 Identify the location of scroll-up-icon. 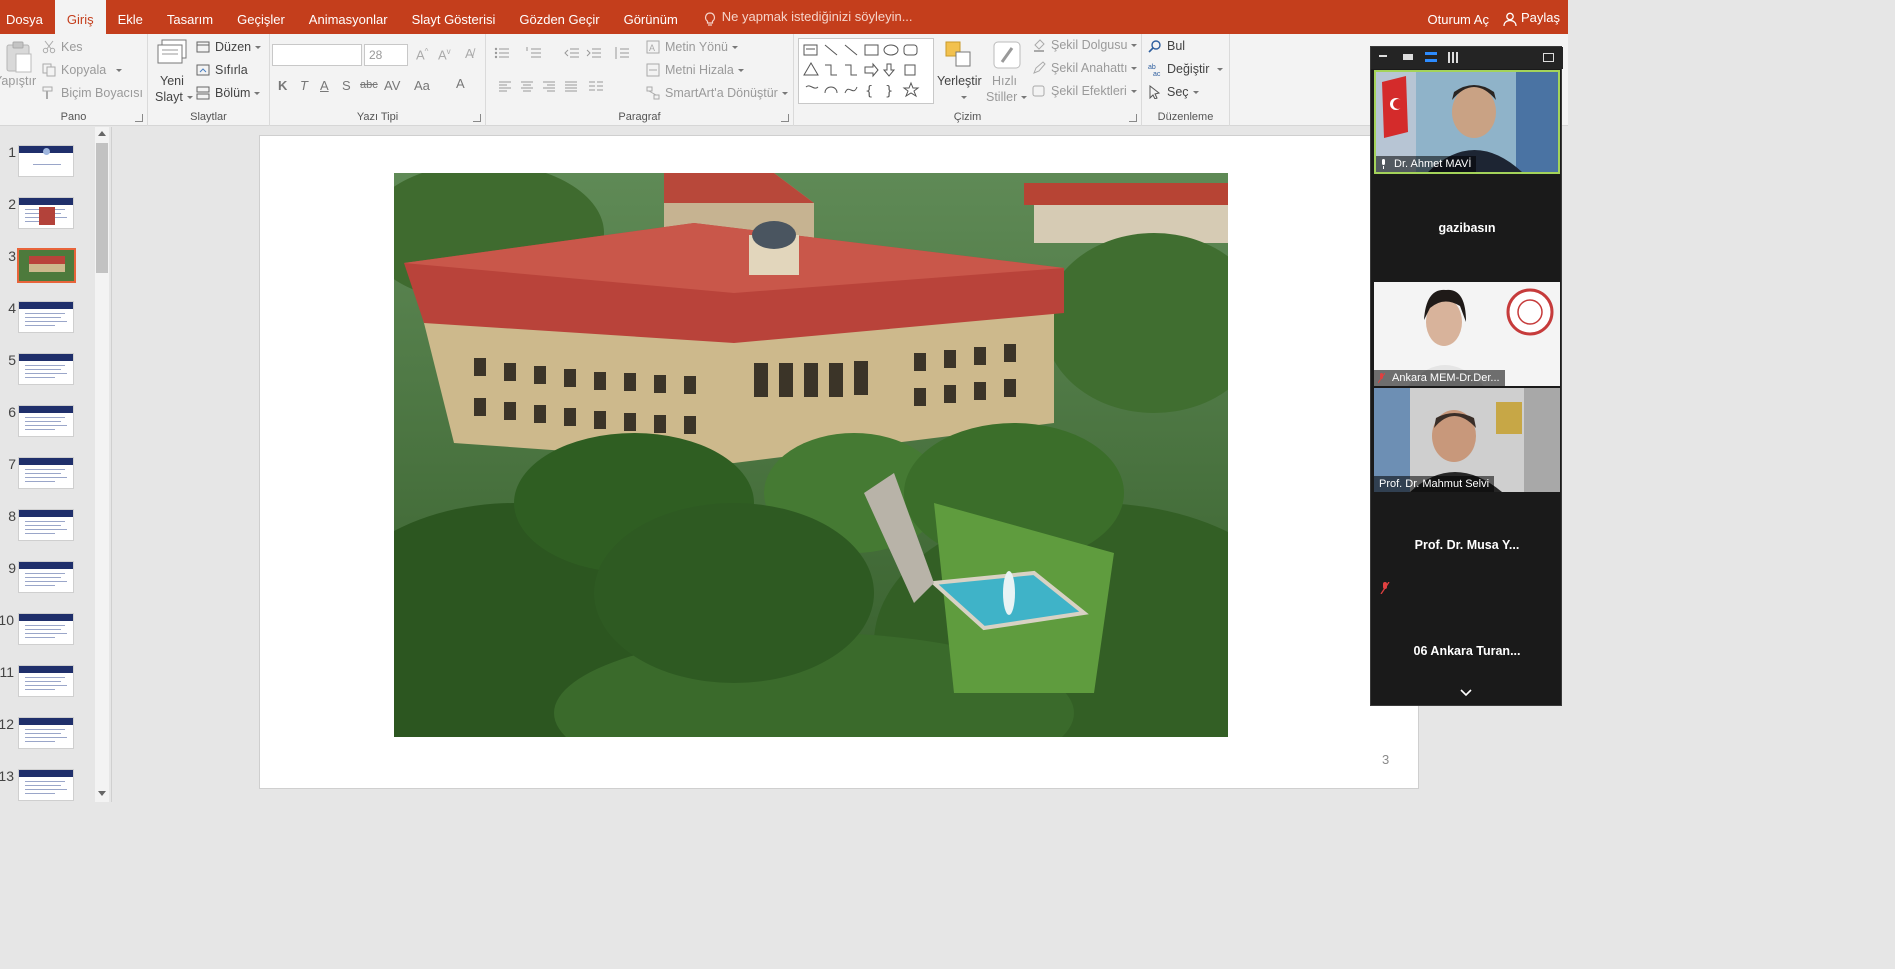
(102, 133).